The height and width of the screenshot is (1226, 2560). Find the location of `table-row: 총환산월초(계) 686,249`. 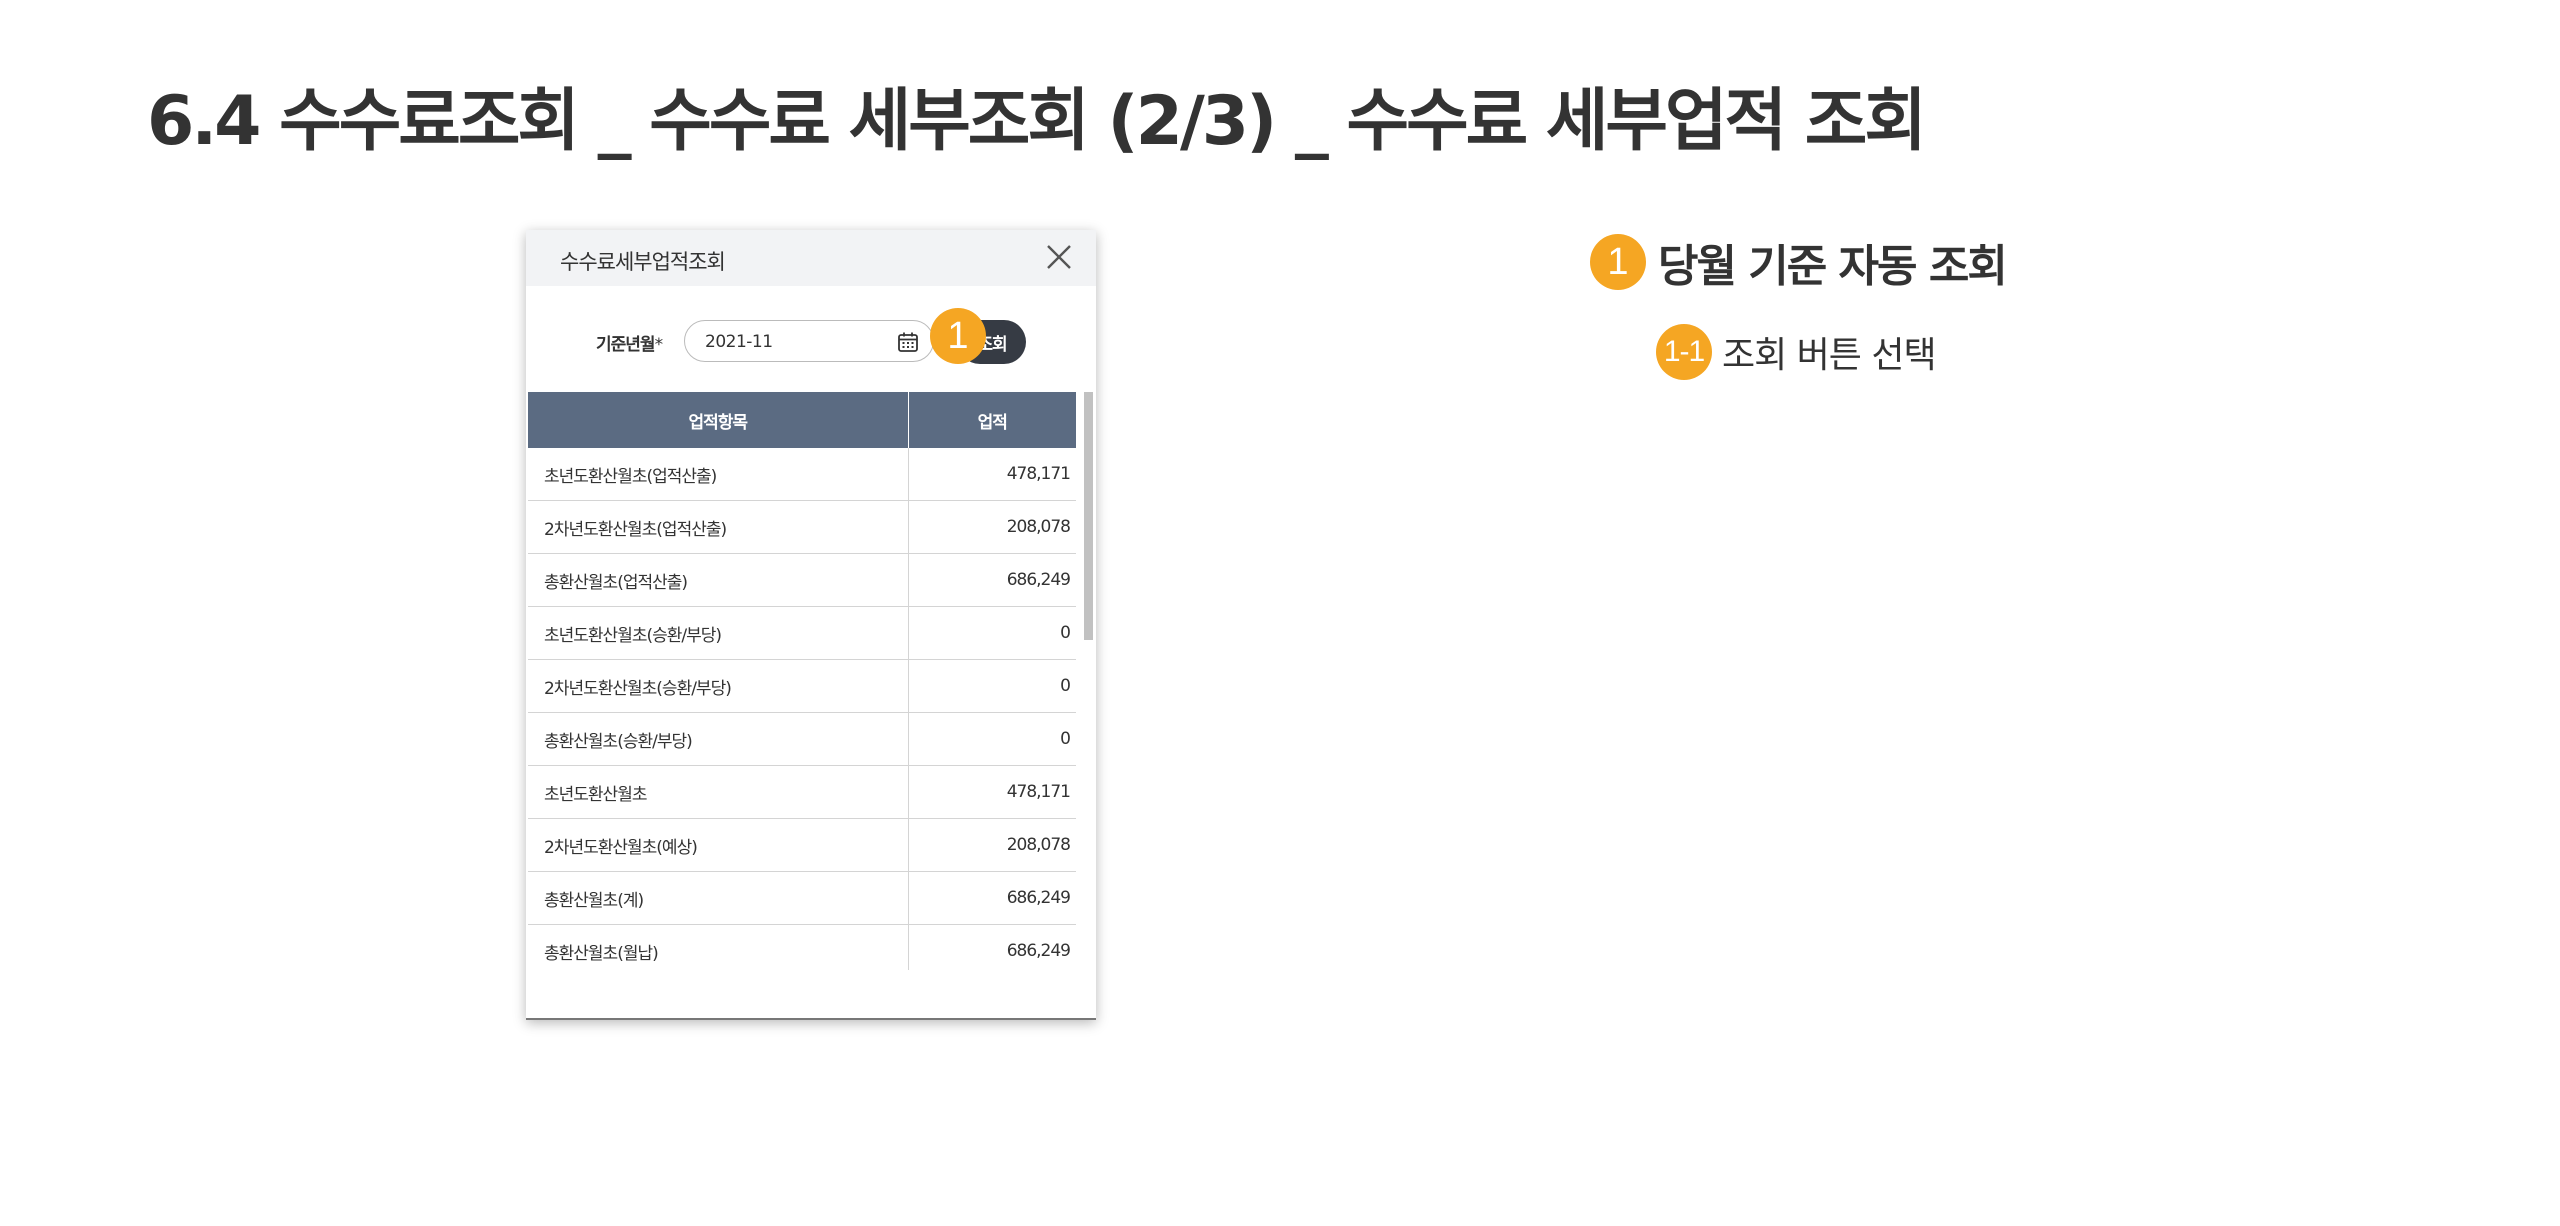

table-row: 총환산월초(계) 686,249 is located at coordinates (802, 898).